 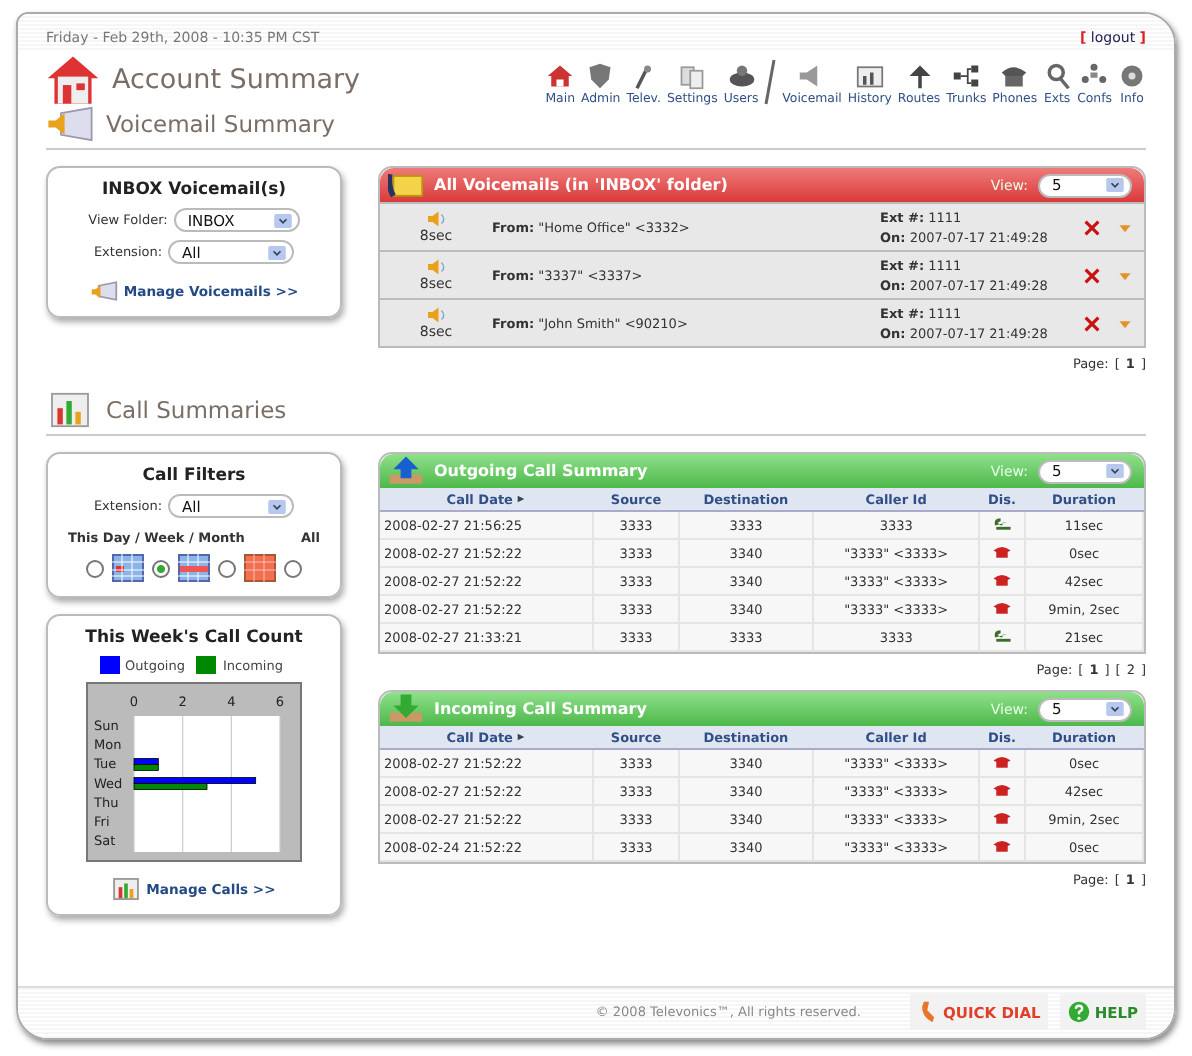 I want to click on panel-title: This Week's Call Count, so click(x=194, y=638).